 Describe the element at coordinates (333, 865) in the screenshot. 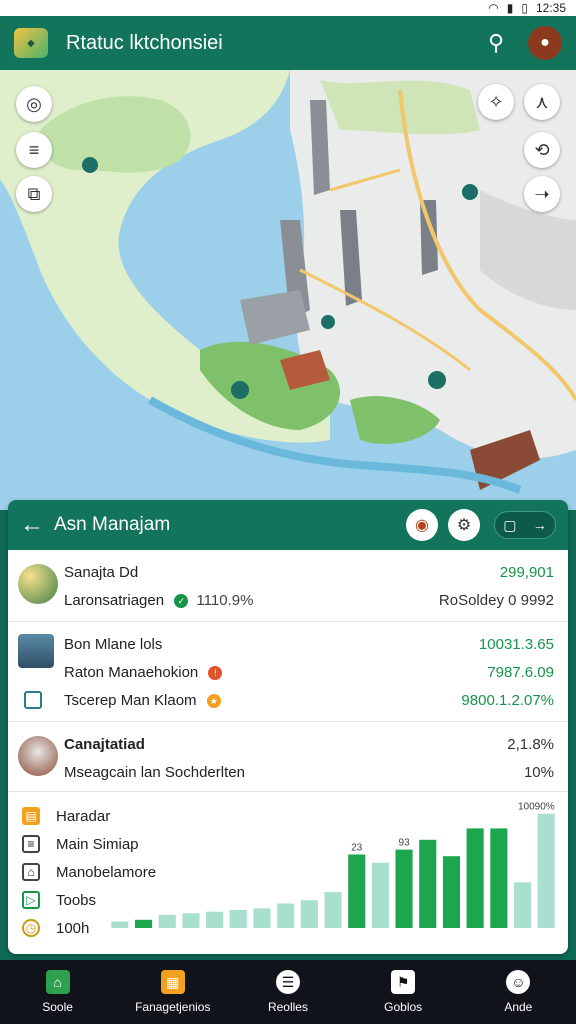

I see `bar-chart: 23 93 10090%` at that location.